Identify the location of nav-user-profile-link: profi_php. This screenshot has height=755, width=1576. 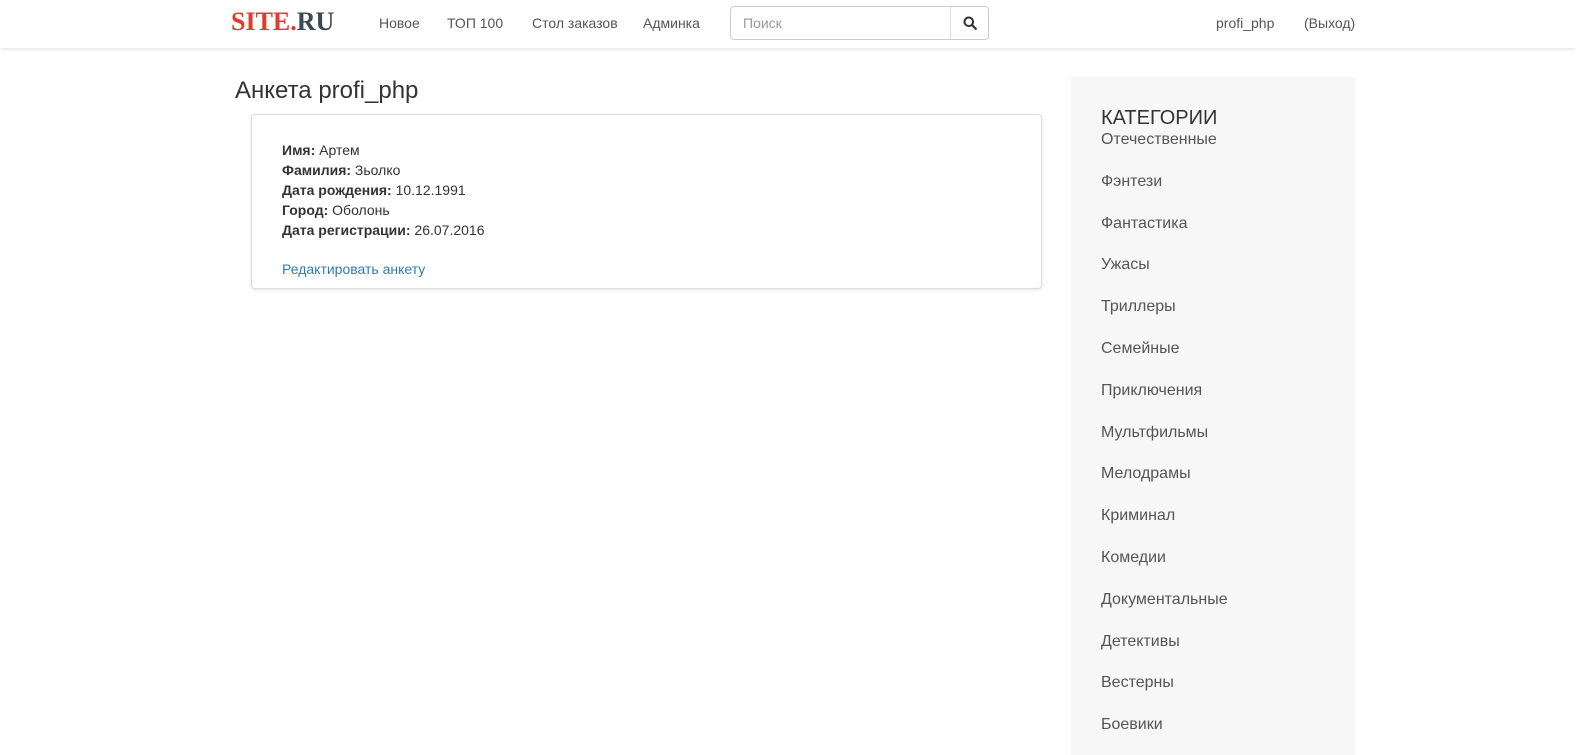
(1245, 23).